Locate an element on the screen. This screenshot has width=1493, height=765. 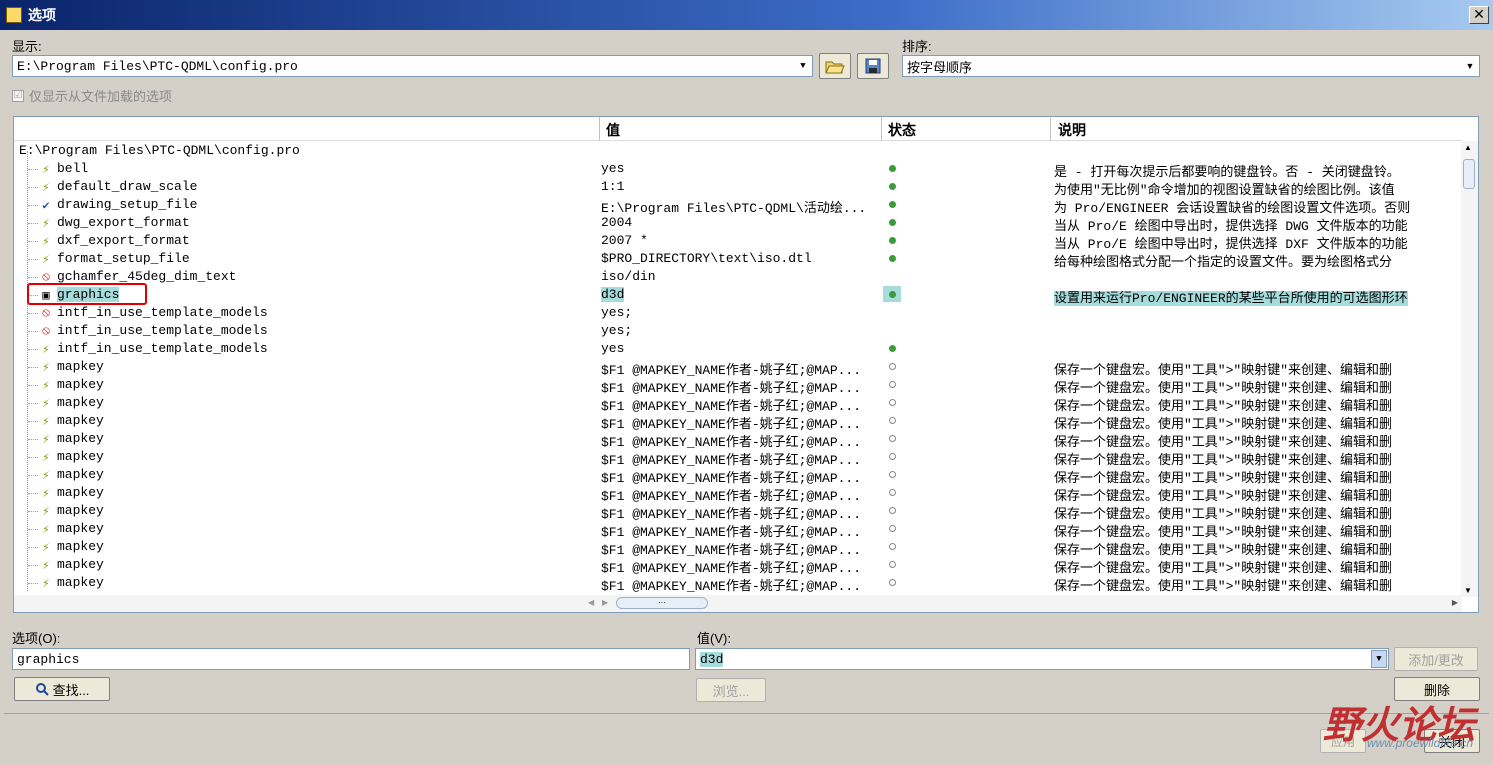
save-config-button is located at coordinates (873, 66).